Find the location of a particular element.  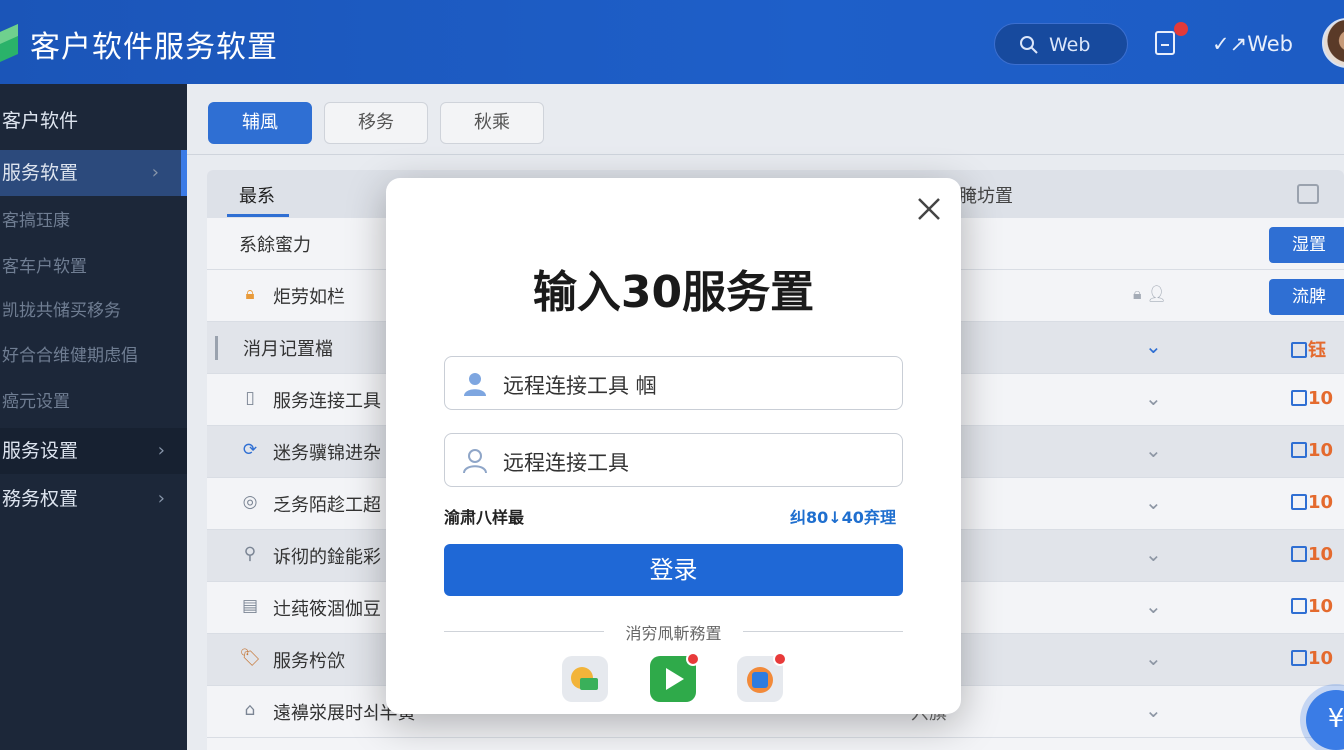

sidebar-subitem: 客搞珏康 is located at coordinates (93, 221).